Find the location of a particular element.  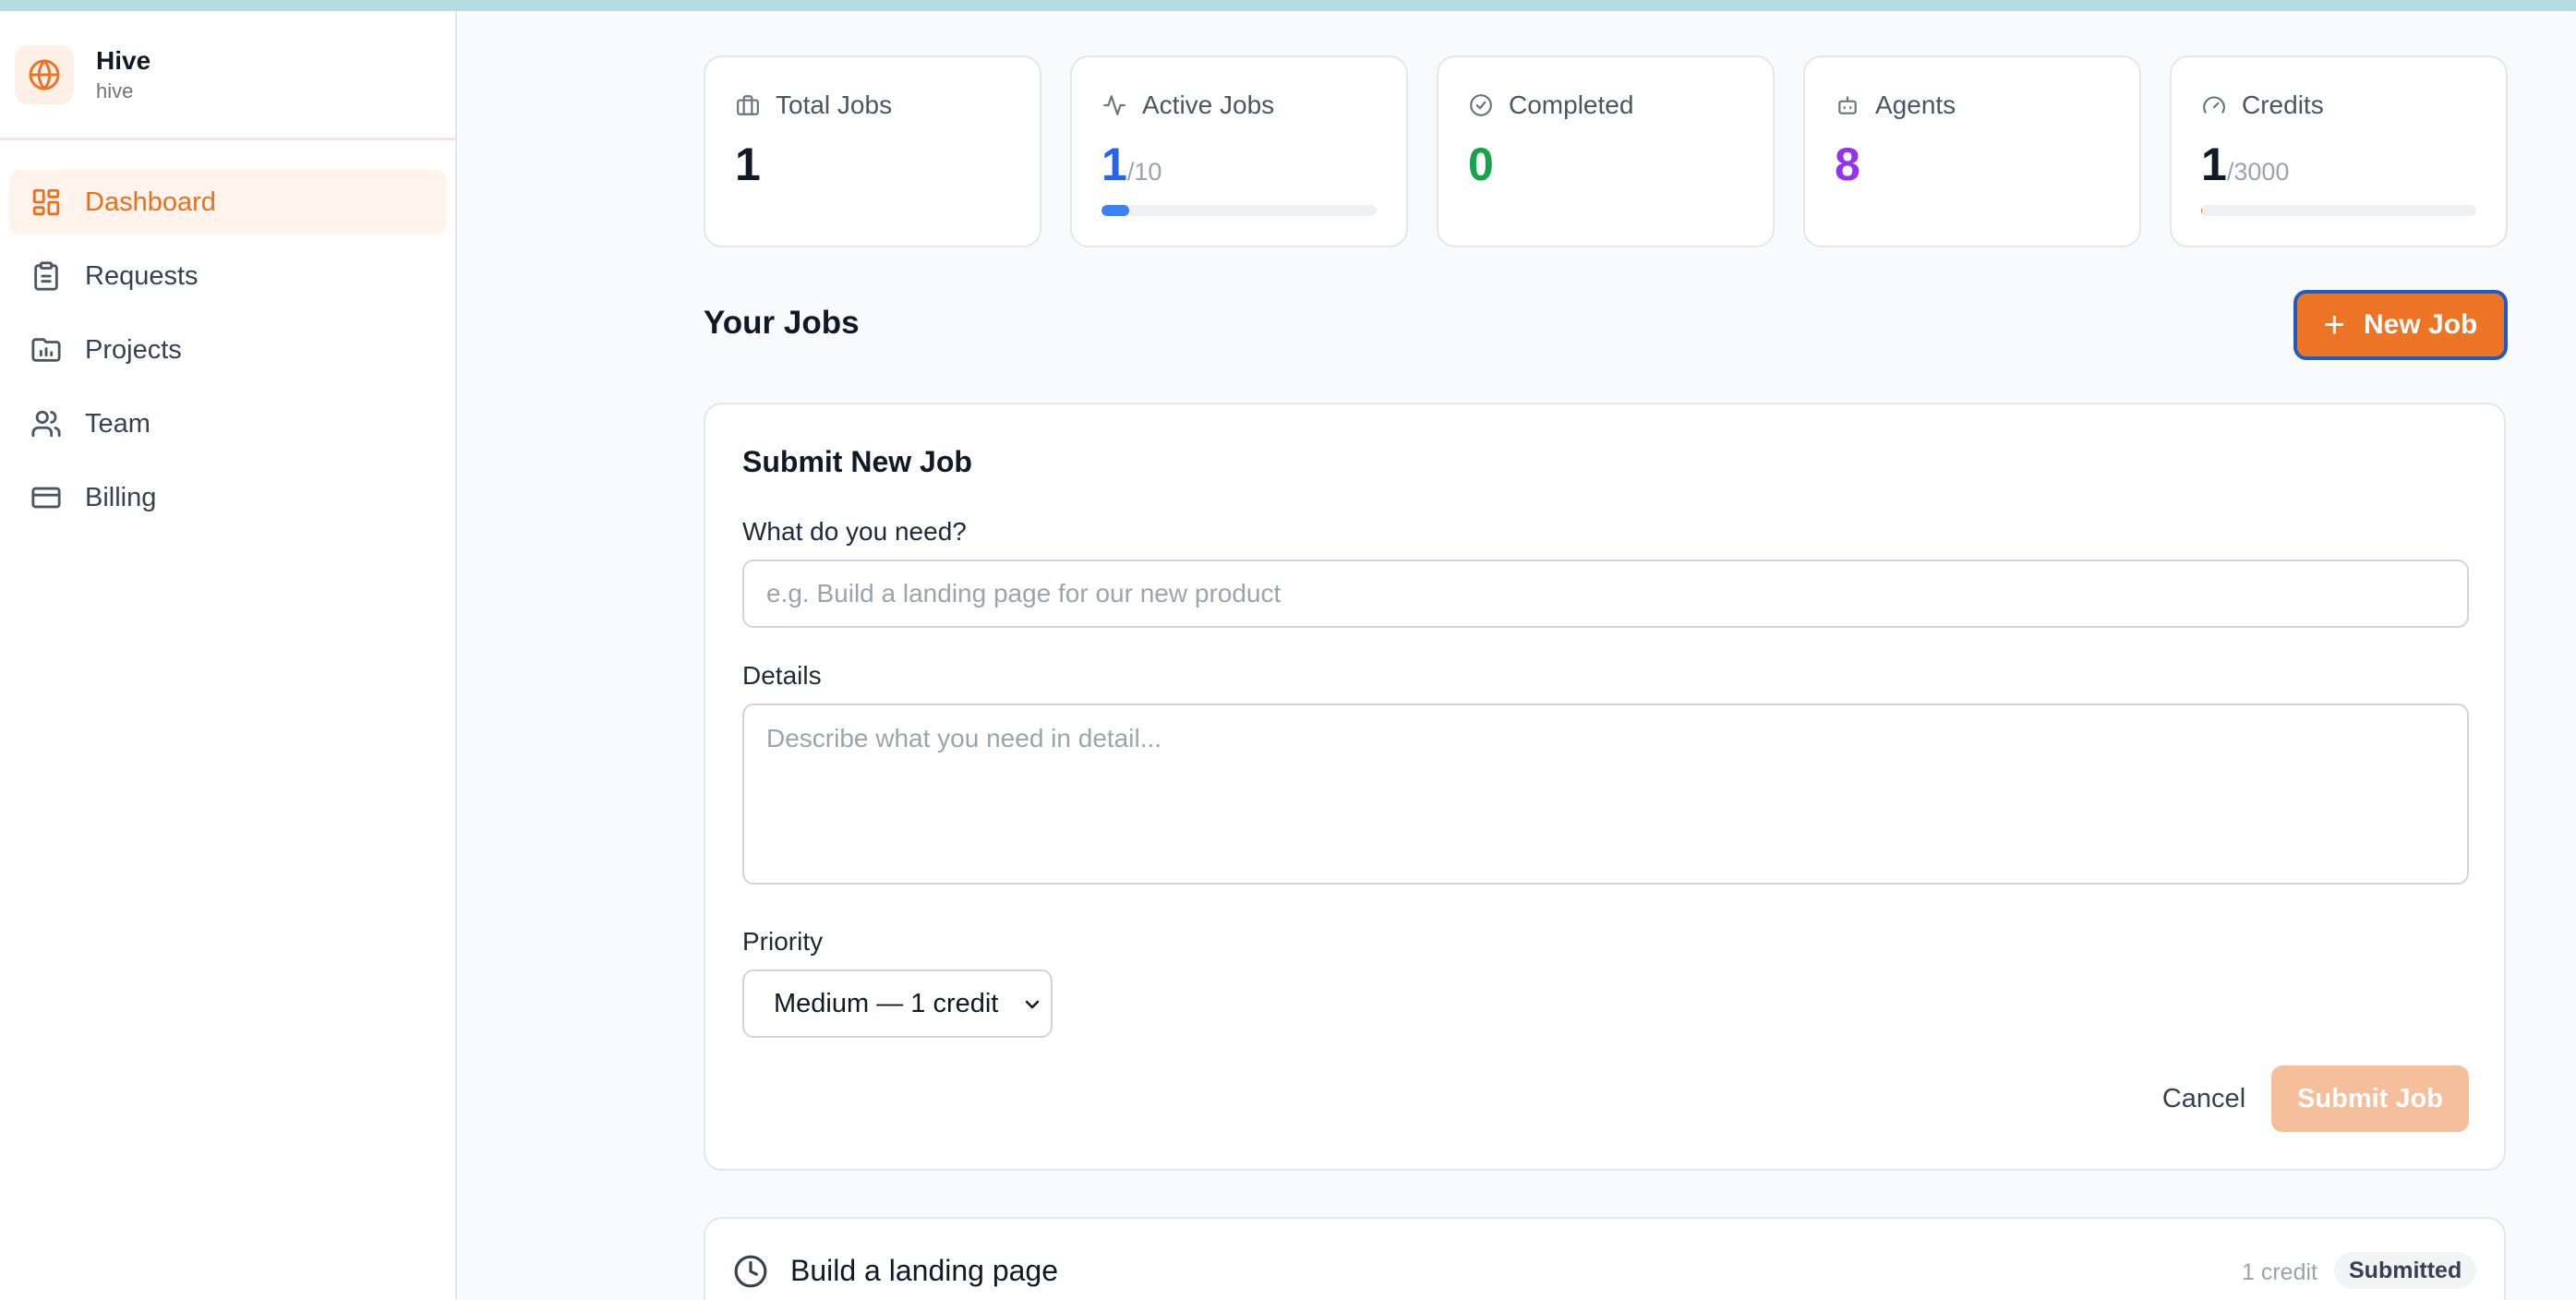

sidebar-nav: Dashboard Requests Projects Team Billing is located at coordinates (227, 335).